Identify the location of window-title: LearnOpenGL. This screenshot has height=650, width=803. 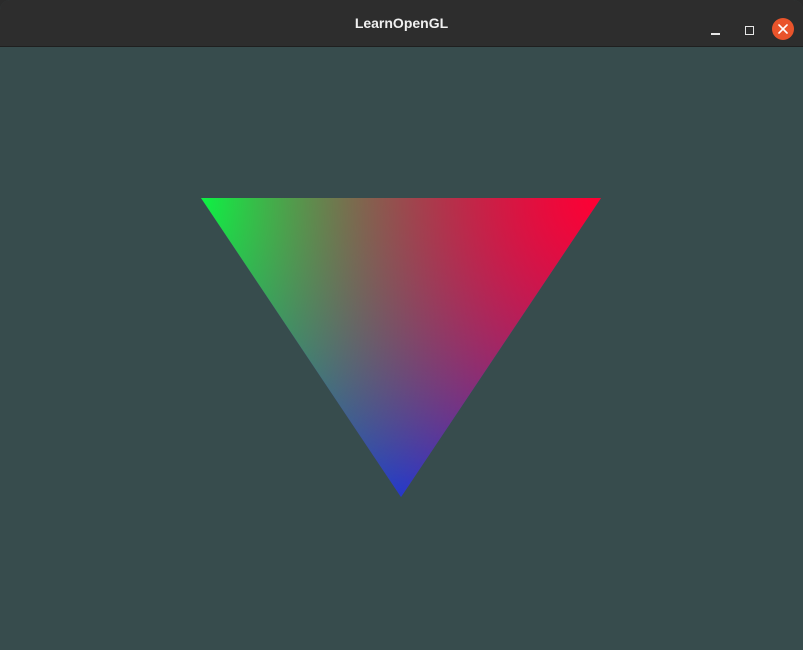
(401, 23).